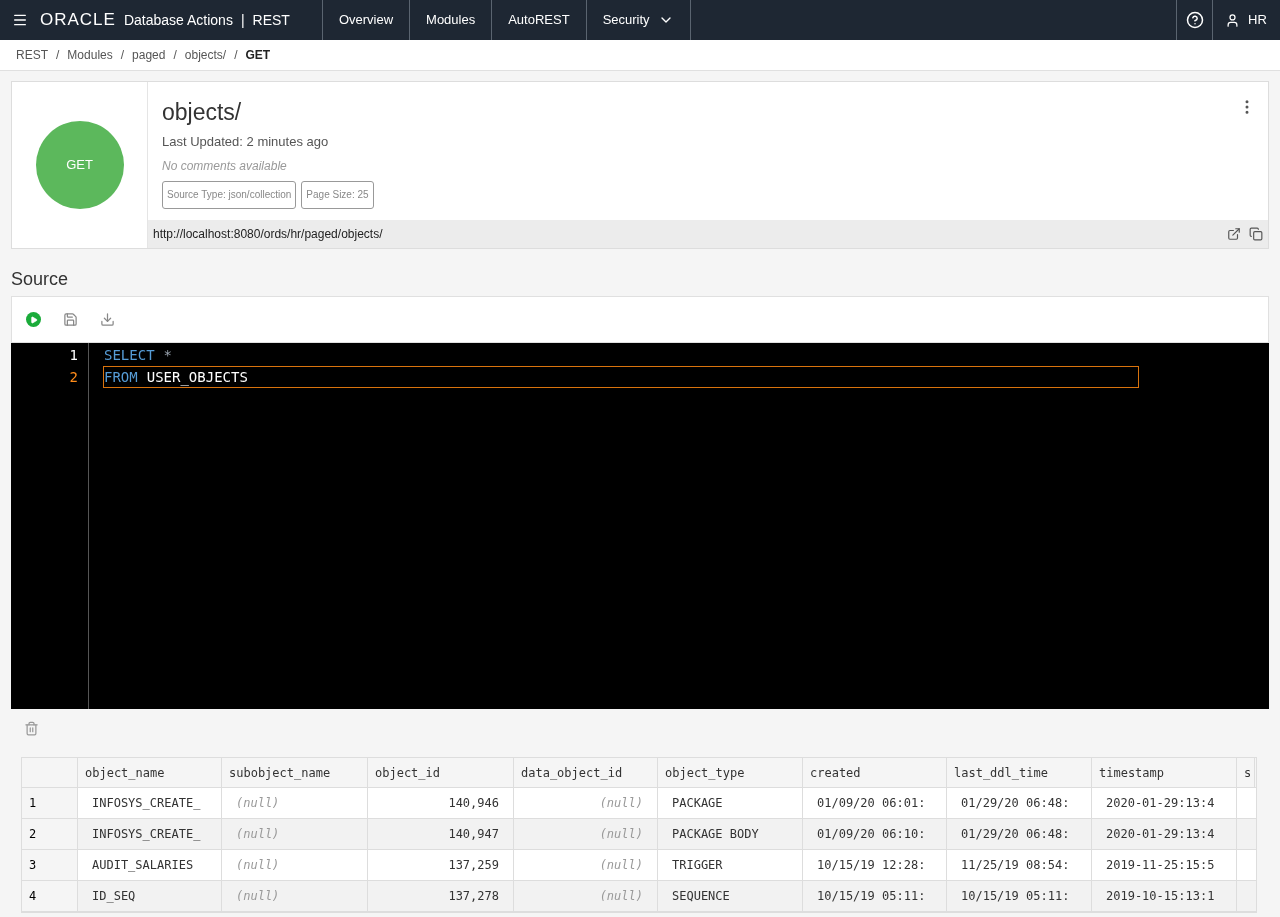 This screenshot has width=1280, height=917. What do you see at coordinates (586, 772) in the screenshot?
I see `column-header: data_object_id` at bounding box center [586, 772].